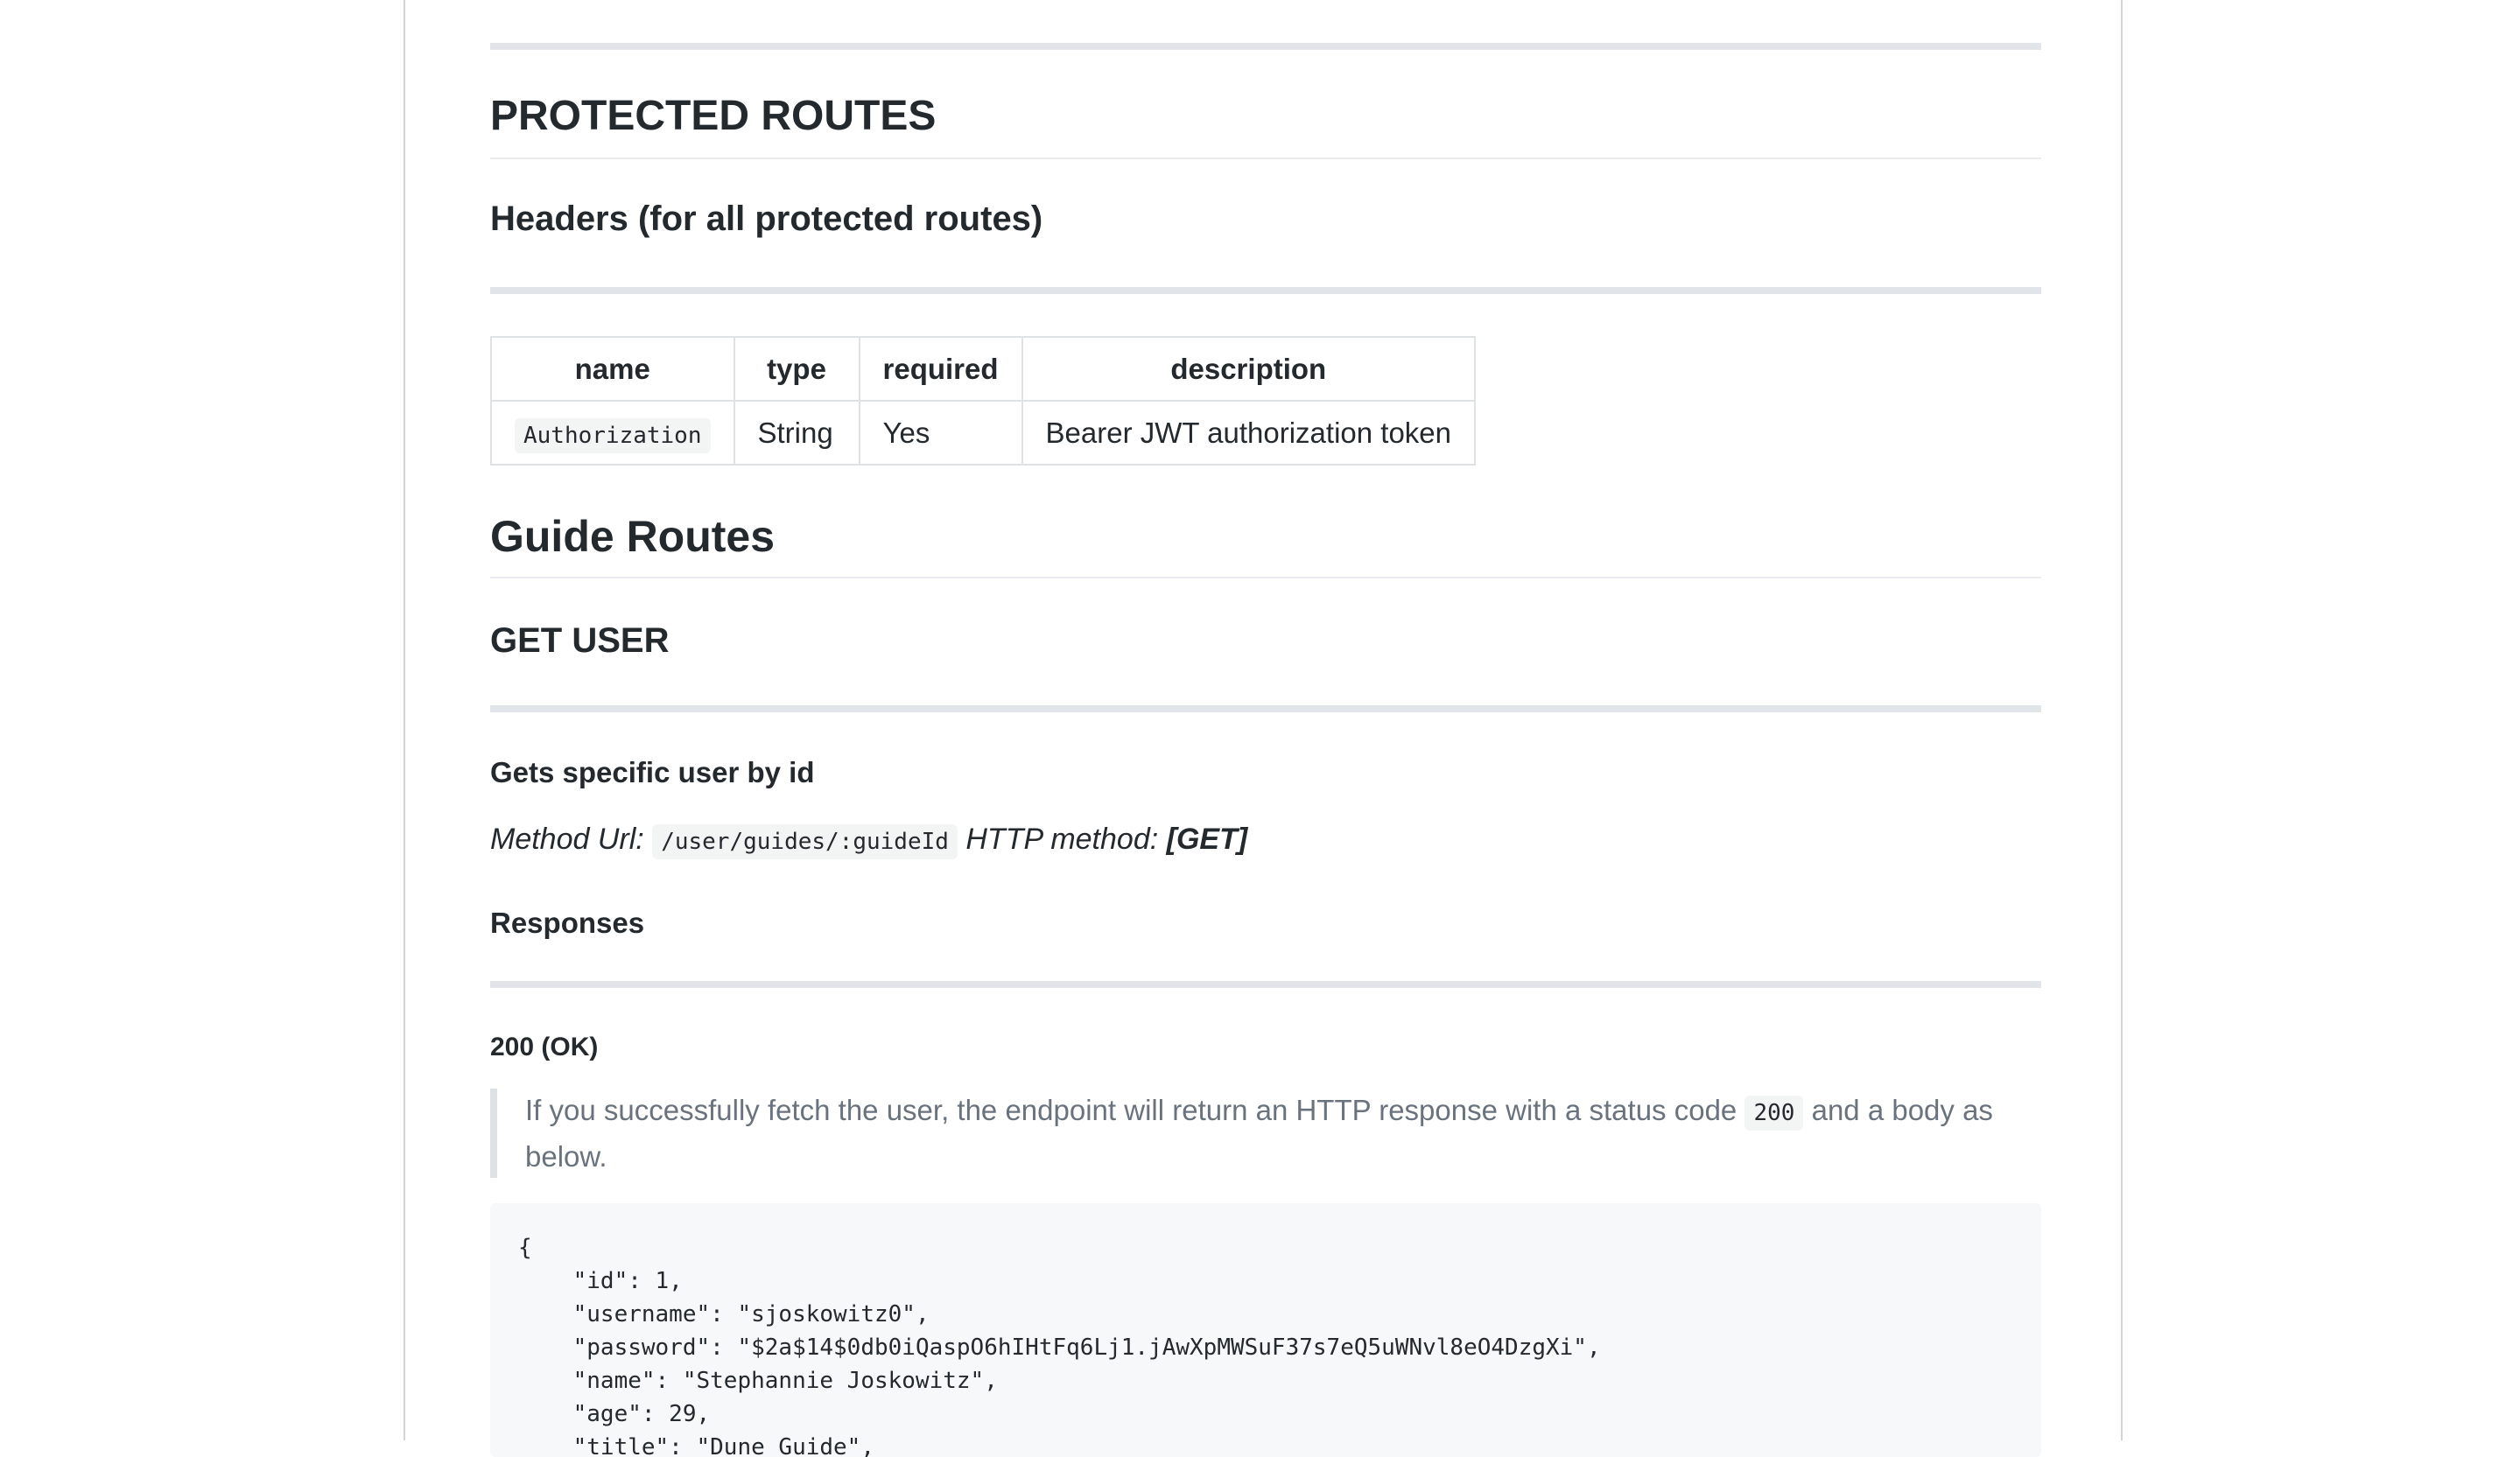 Image resolution: width=2520 pixels, height=1457 pixels. What do you see at coordinates (567, 839) in the screenshot?
I see `method-url-label: Method Url:` at bounding box center [567, 839].